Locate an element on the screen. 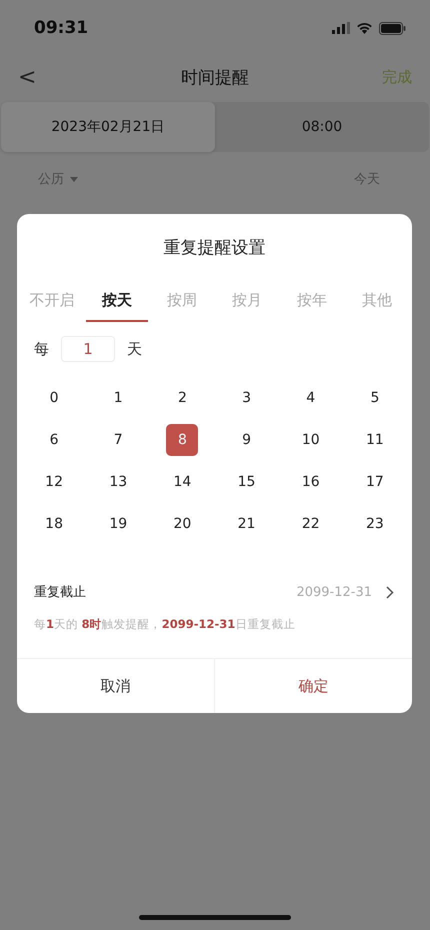 This screenshot has height=930, width=430. dialog-title: 重复提醒设置 is located at coordinates (214, 248).